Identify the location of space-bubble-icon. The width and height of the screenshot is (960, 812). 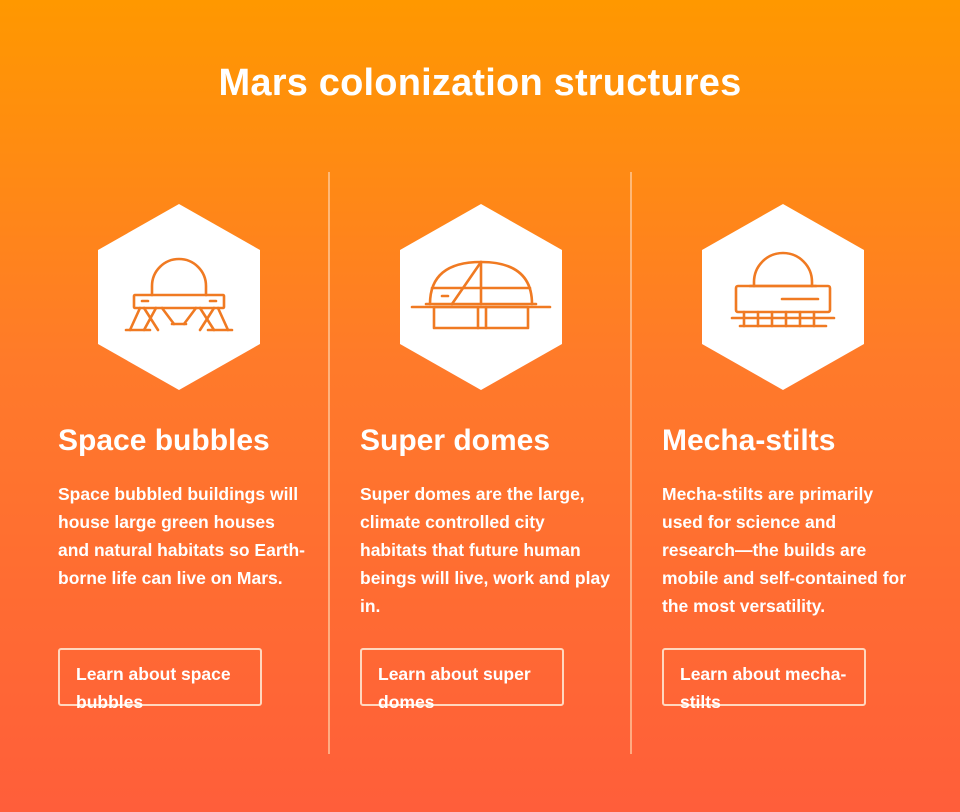
(179, 297).